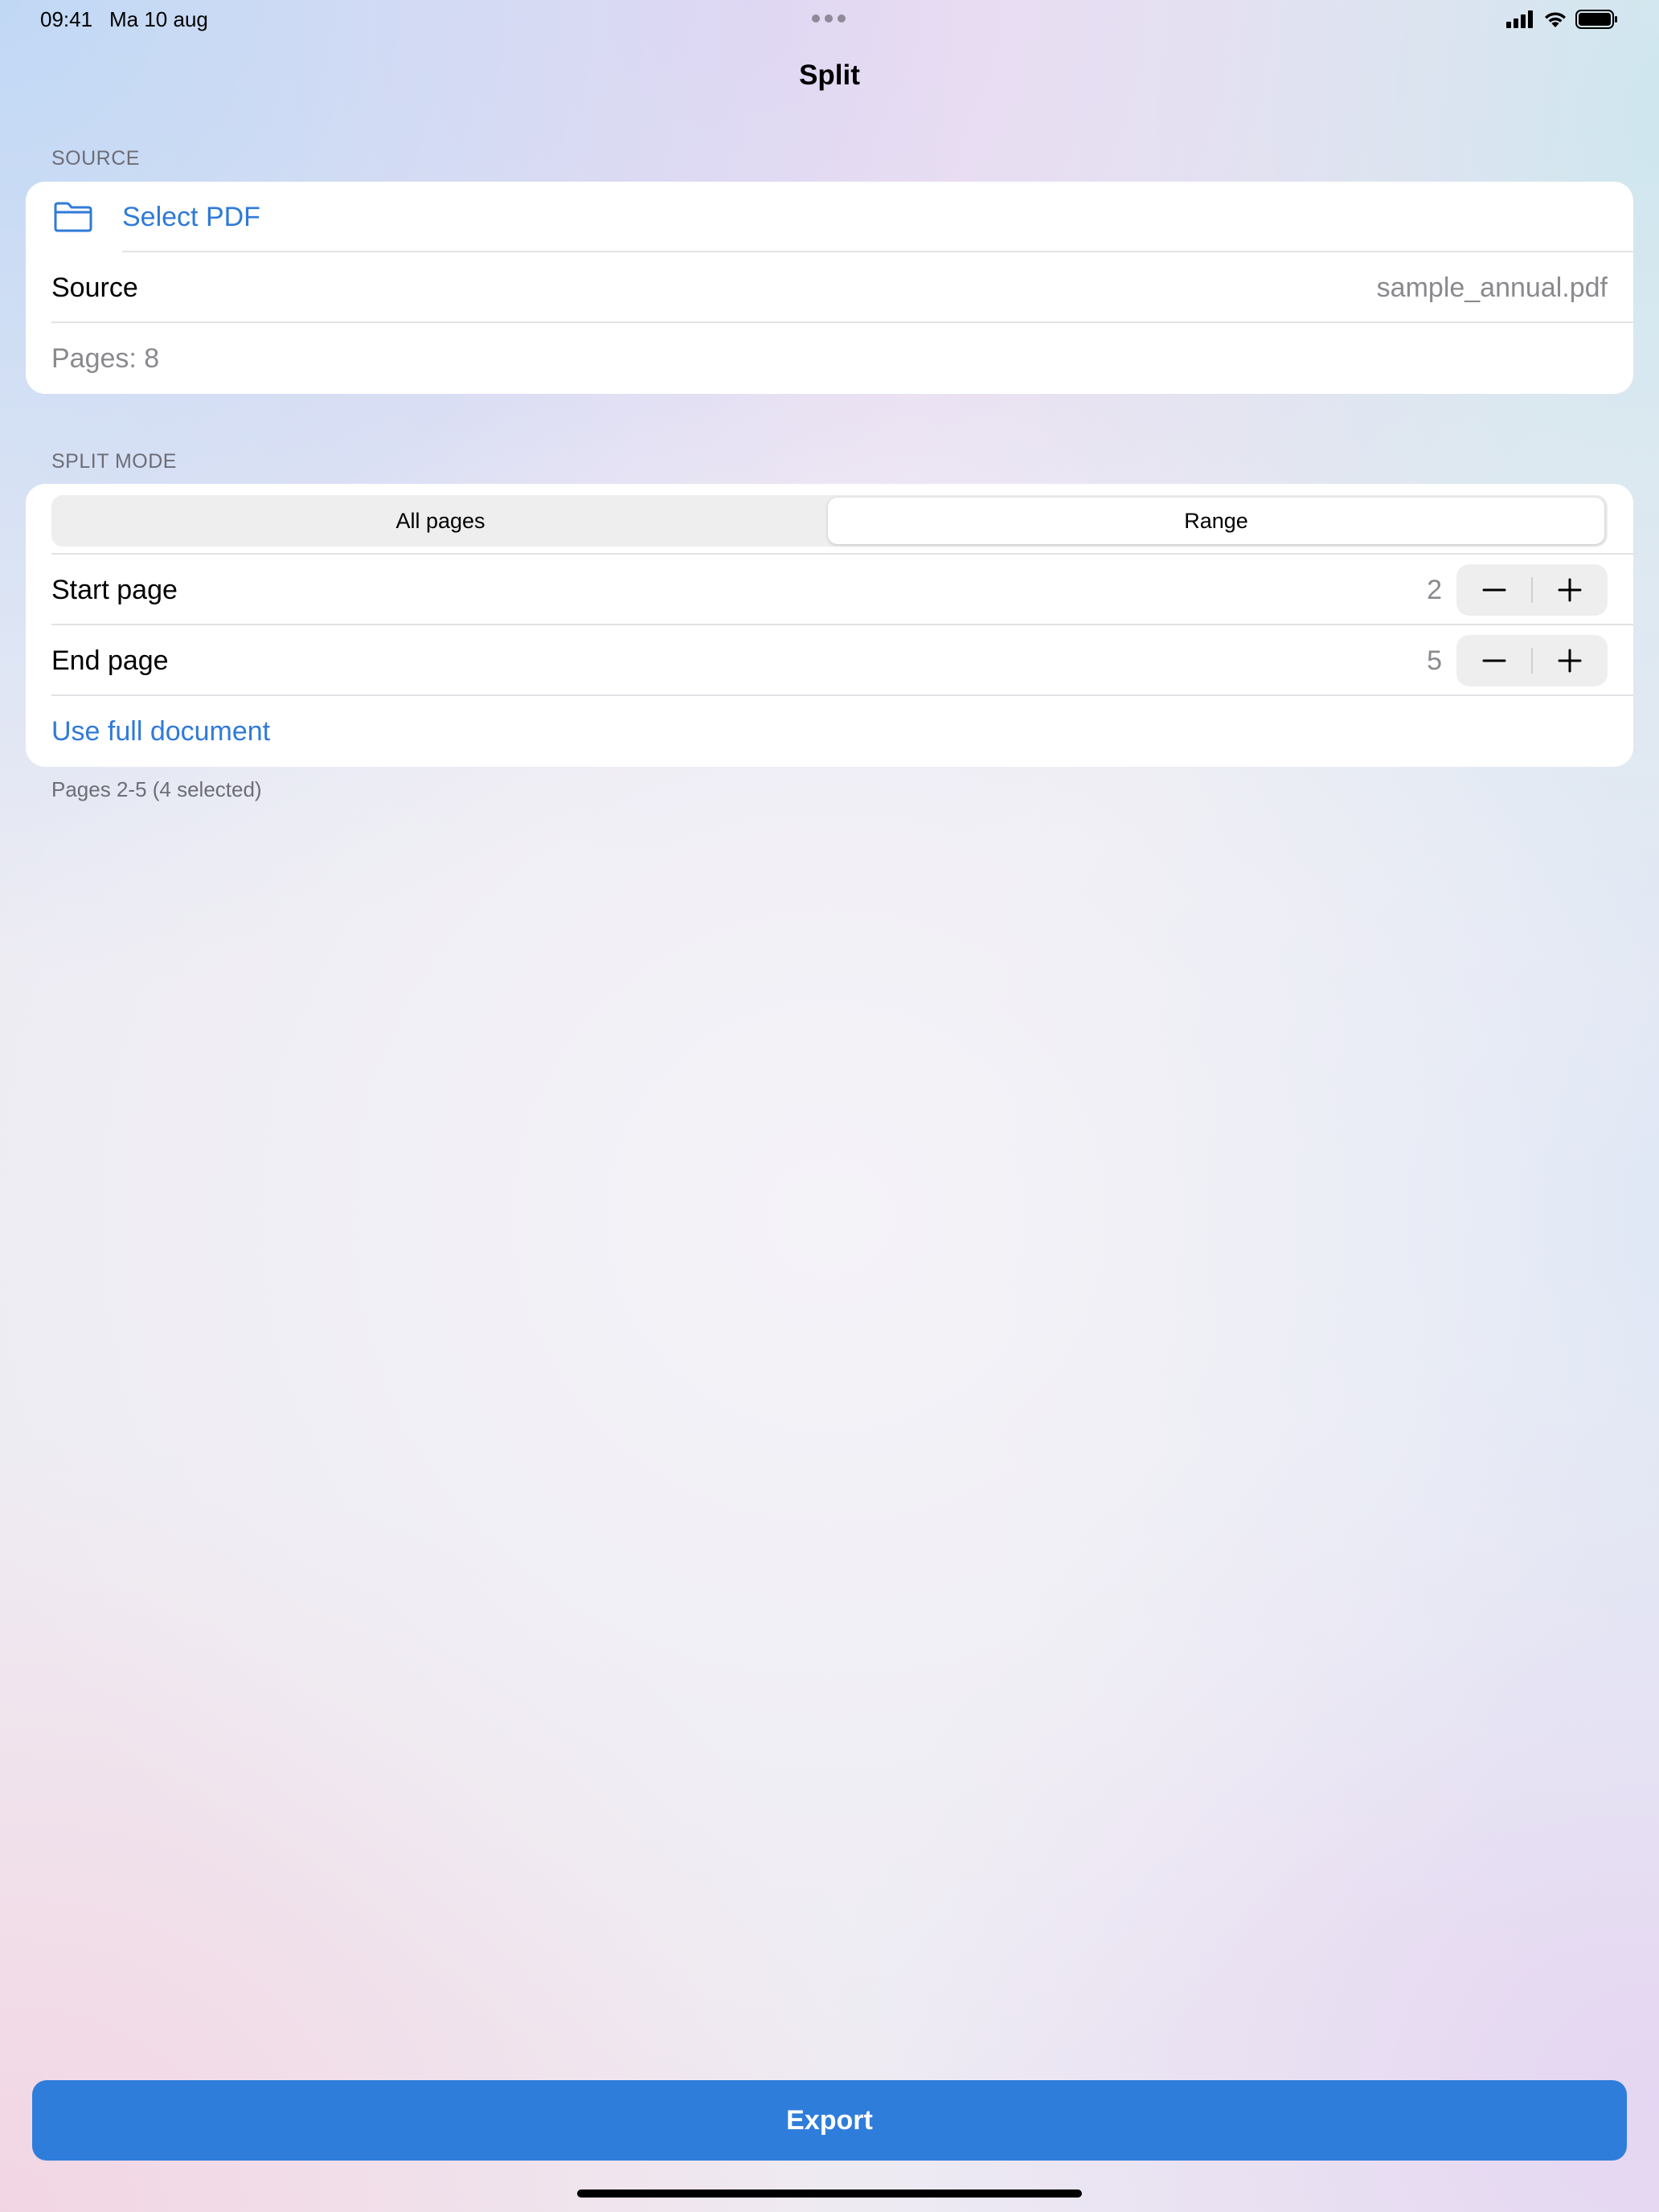  I want to click on selection-summary: Pages 2-5 (4 selected), so click(156, 789).